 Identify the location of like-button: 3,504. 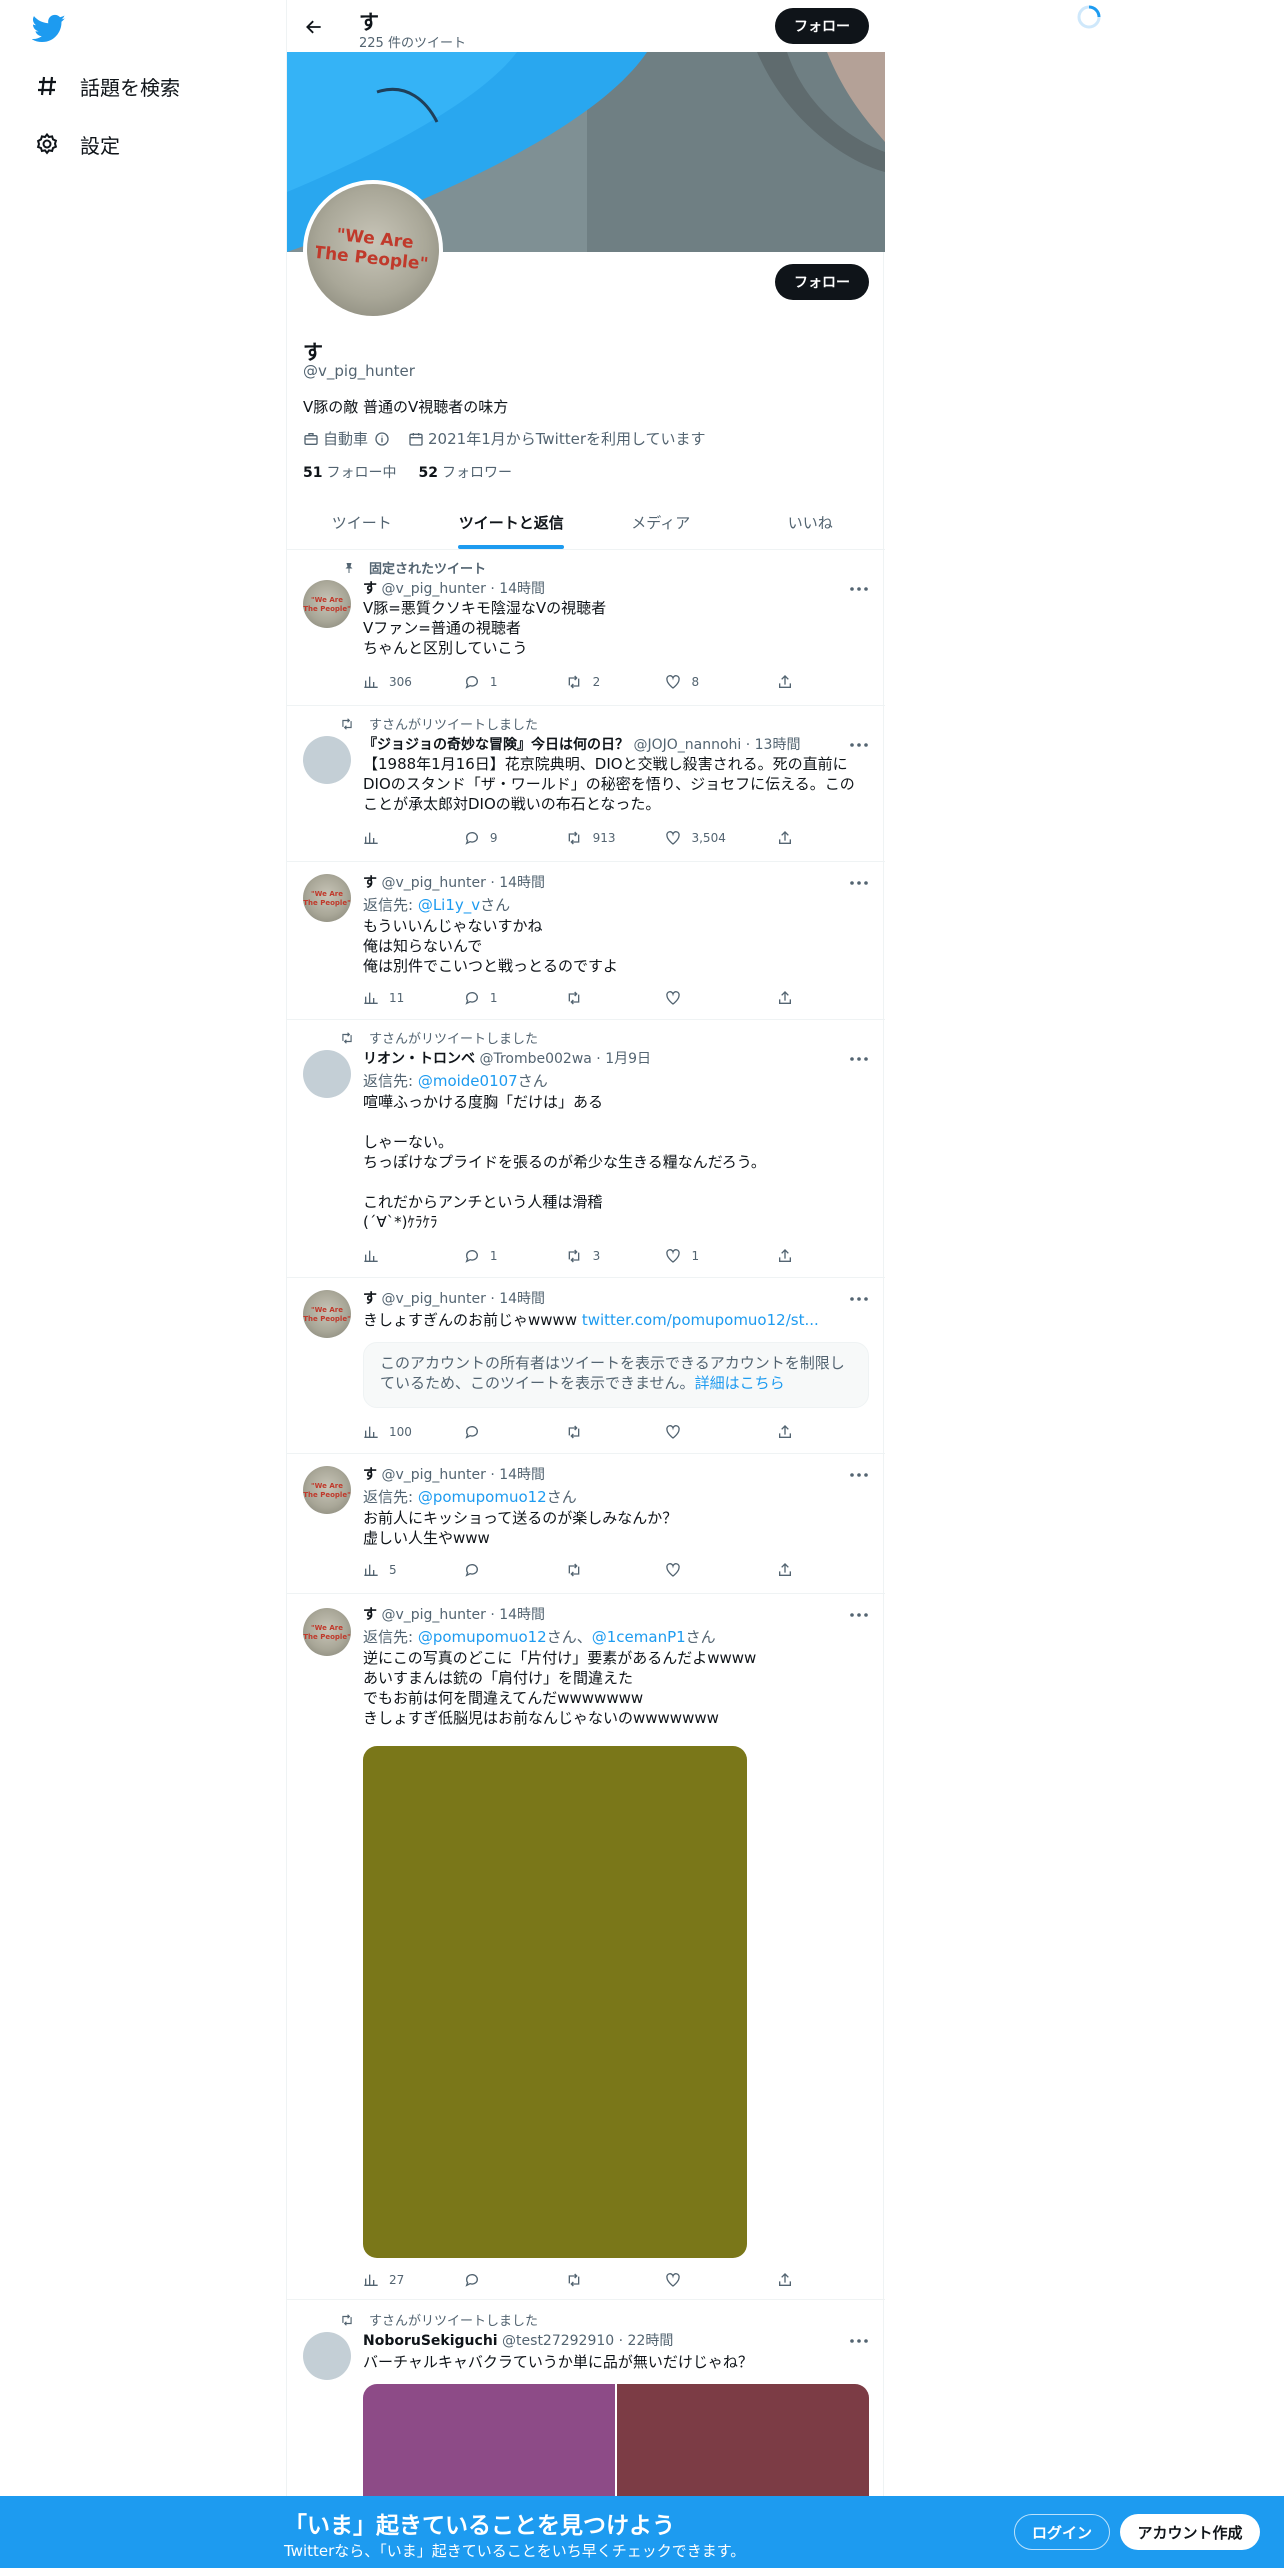
(715, 838).